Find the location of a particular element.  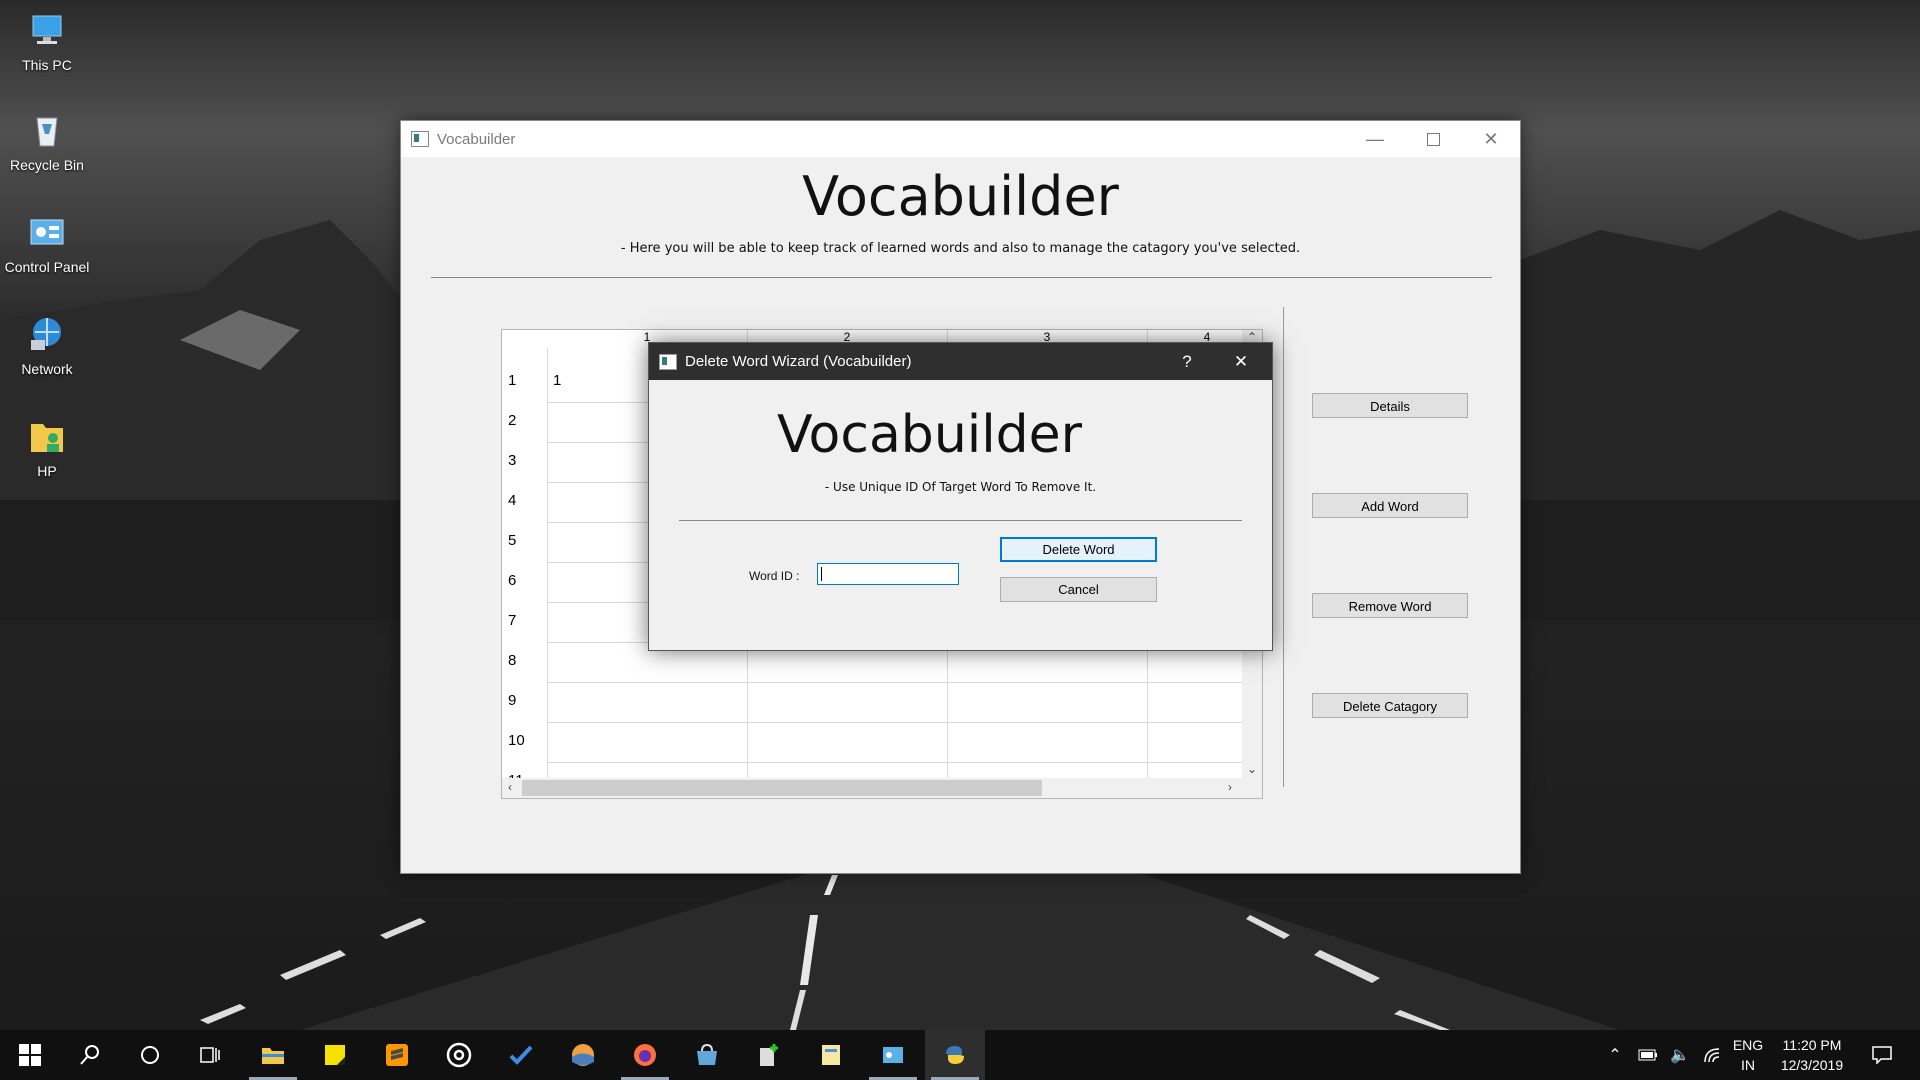

desktop-icon-this-pc: This PC is located at coordinates (47, 41).